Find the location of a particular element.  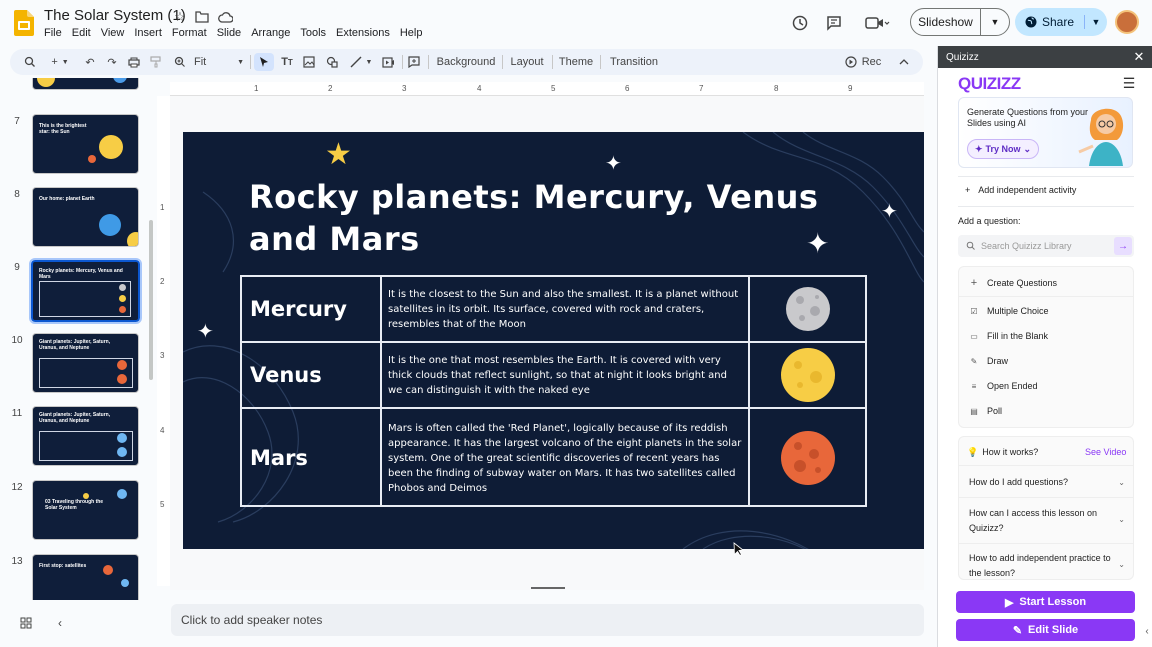

text-box-icon: TT is located at coordinates (287, 62).